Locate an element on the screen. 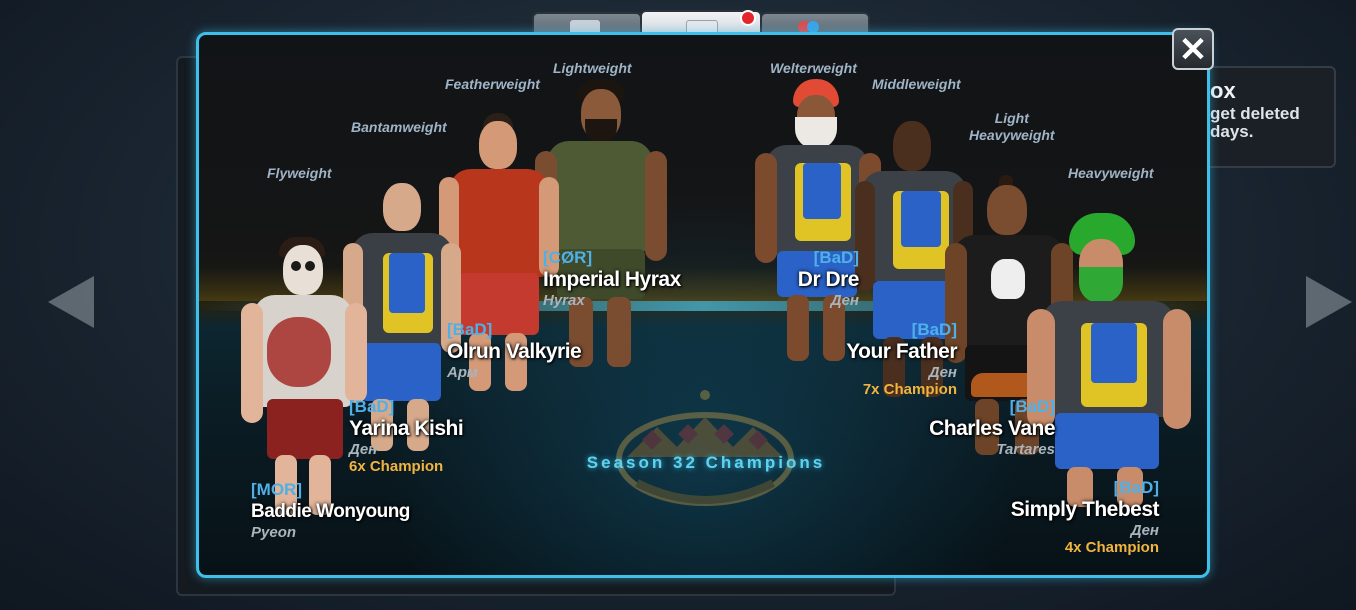 The image size is (1356, 610). champion-info-featherweight: [BaD] Olrun Valkyrie Арм is located at coordinates (514, 350).